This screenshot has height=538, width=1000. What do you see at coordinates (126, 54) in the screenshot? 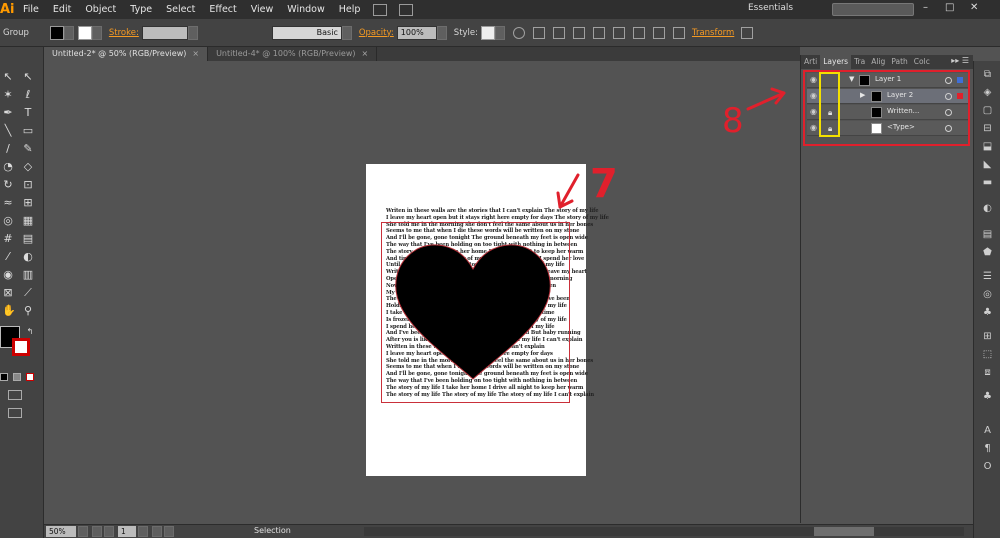
I see `tab-untitled-2: Untitled-2* @ 50% (RGB/Preview) ×` at bounding box center [126, 54].